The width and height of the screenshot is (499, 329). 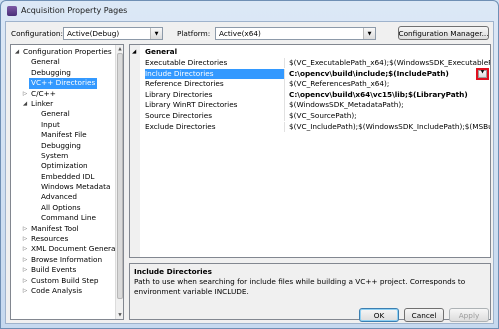 What do you see at coordinates (173, 271) in the screenshot?
I see `description-title: Include Directories` at bounding box center [173, 271].